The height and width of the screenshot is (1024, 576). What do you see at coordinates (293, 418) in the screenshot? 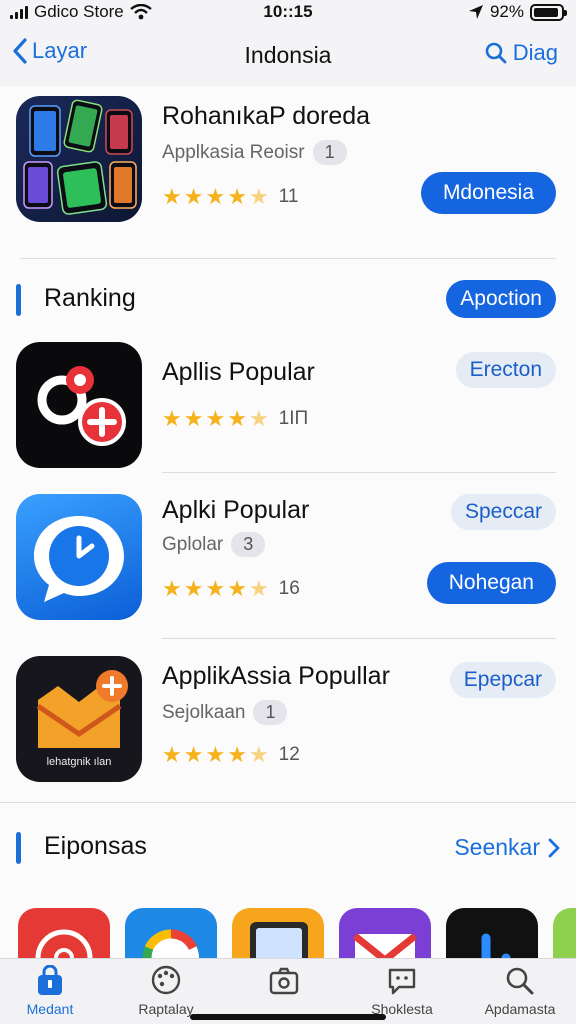
I see `ranking-app-1-rating-count: 1ΙΠ` at bounding box center [293, 418].